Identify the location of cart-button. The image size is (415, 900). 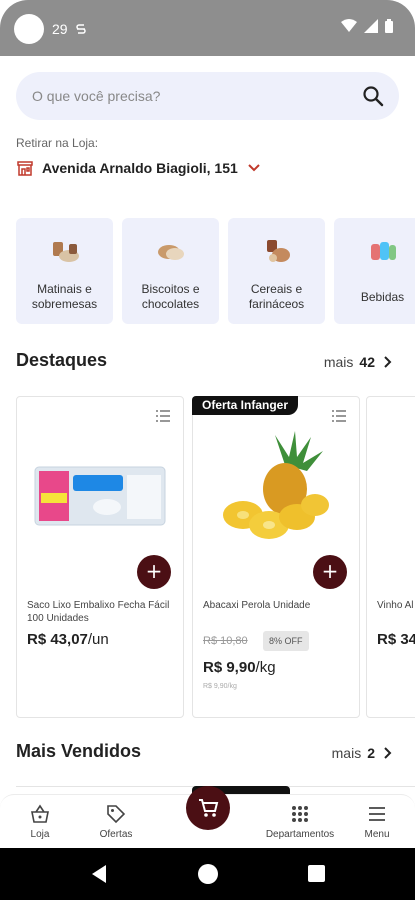
(208, 808).